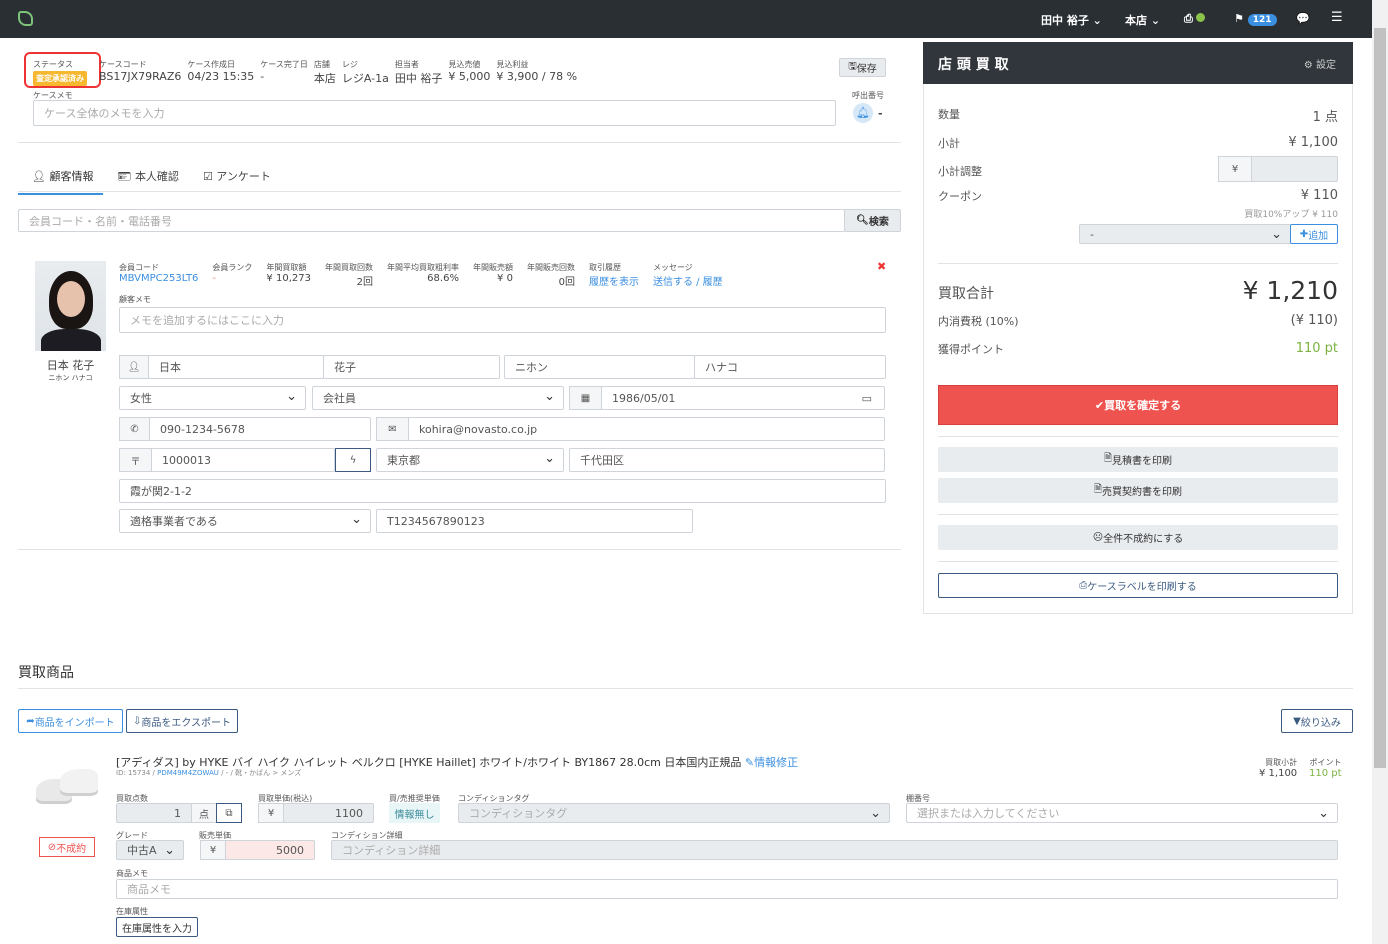 The height and width of the screenshot is (944, 1388). What do you see at coordinates (365, 78) in the screenshot?
I see `case-field-value: レジA-1a` at bounding box center [365, 78].